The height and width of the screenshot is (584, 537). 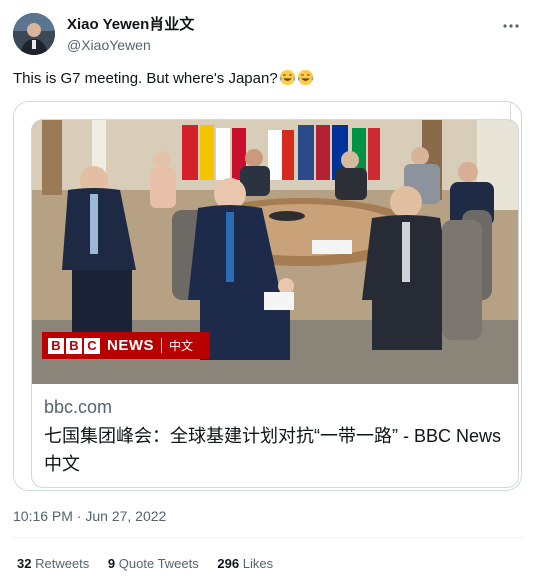 What do you see at coordinates (161, 345) in the screenshot?
I see `badge-separator` at bounding box center [161, 345].